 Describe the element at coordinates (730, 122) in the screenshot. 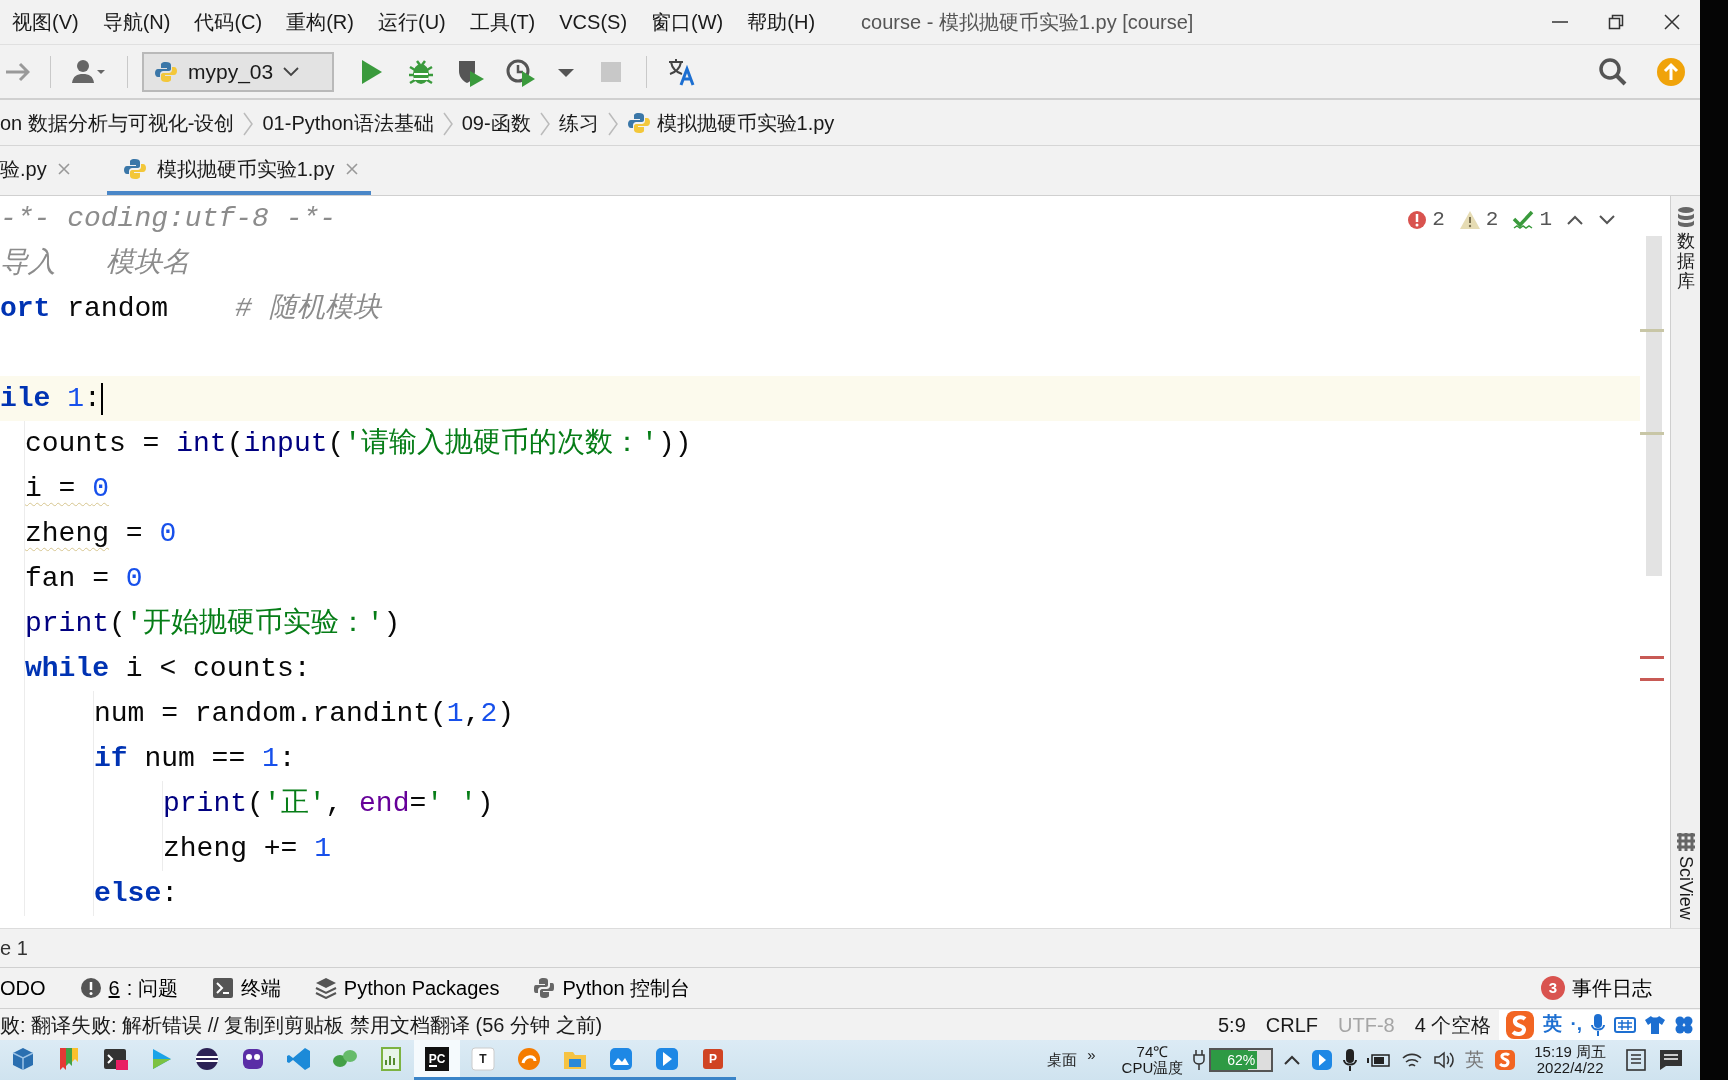

I see `breadcrumb-item: 模拟抛硬币实验1.py` at that location.